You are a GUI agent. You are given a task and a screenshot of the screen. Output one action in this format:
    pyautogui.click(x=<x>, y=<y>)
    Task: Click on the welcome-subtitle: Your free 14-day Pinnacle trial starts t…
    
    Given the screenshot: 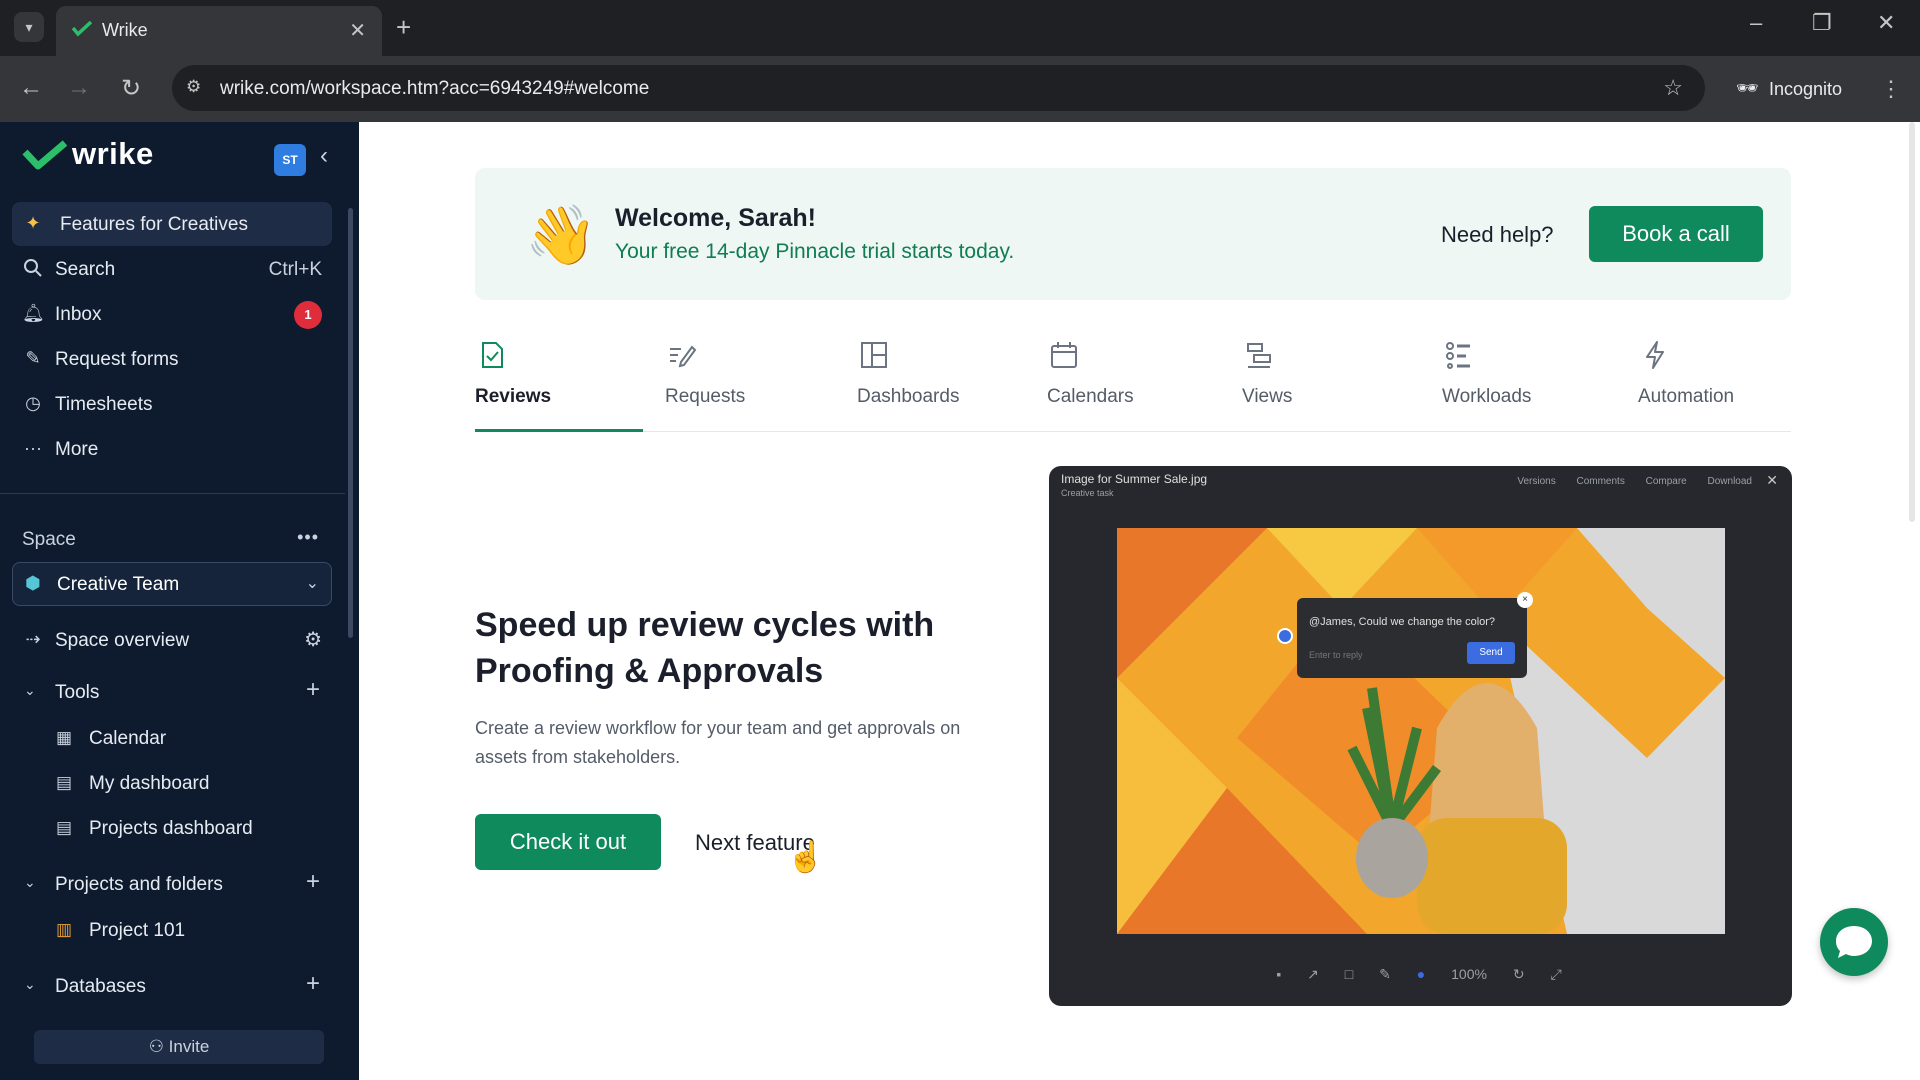 What is the action you would take?
    pyautogui.click(x=815, y=251)
    